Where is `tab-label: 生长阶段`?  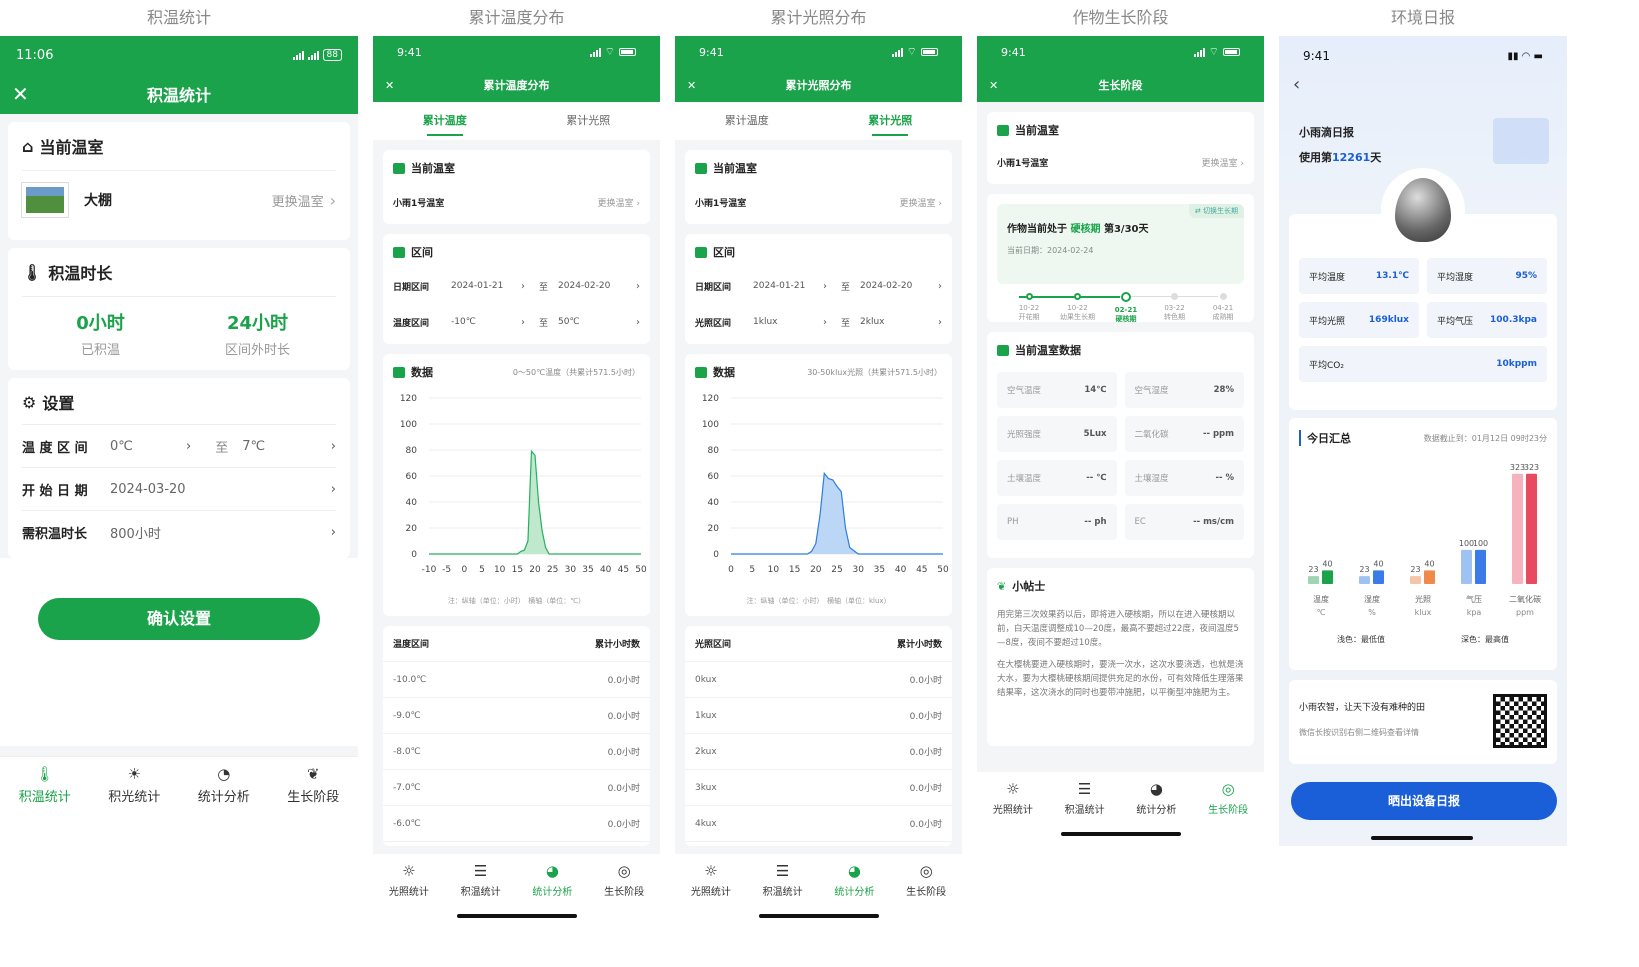
tab-label: 生长阶段 is located at coordinates (624, 892).